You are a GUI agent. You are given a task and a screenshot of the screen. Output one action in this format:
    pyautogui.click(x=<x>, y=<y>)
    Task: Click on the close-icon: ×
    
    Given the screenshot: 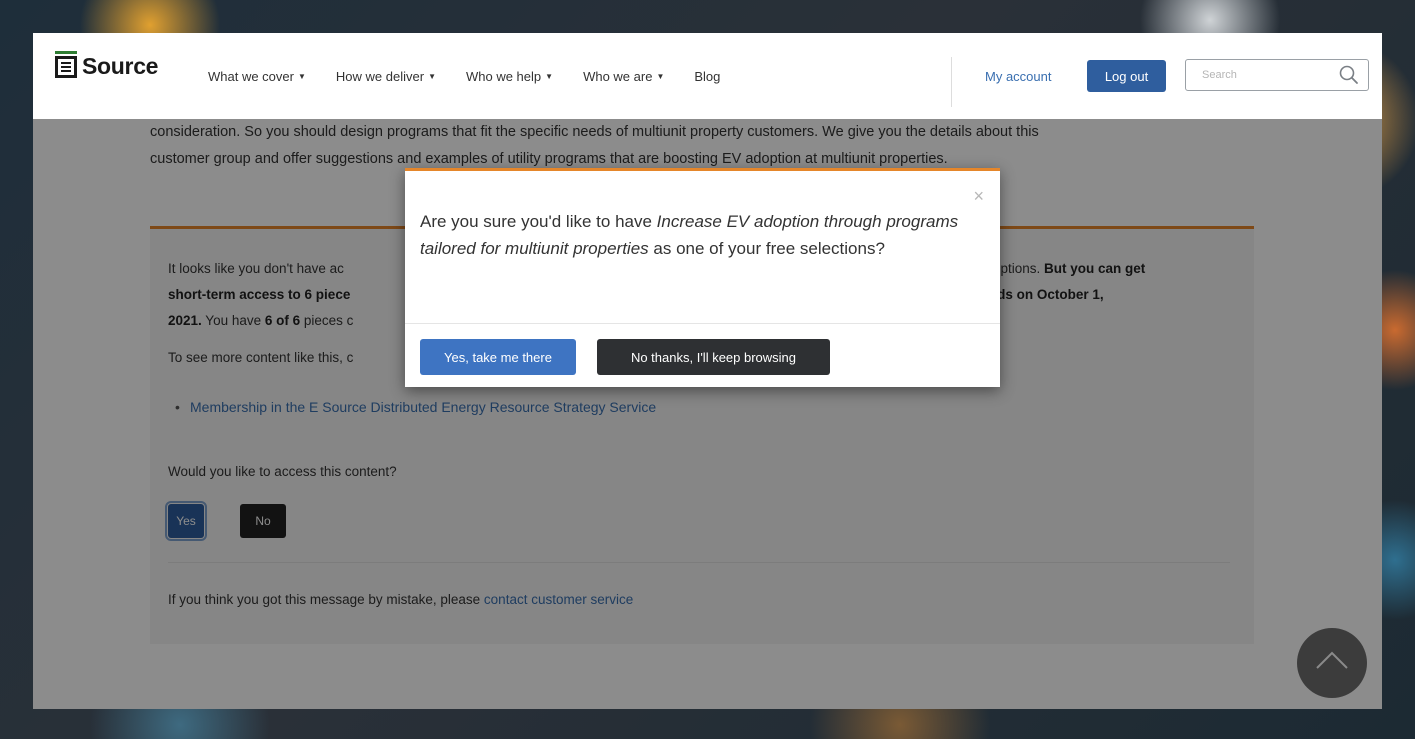 What is the action you would take?
    pyautogui.click(x=978, y=196)
    